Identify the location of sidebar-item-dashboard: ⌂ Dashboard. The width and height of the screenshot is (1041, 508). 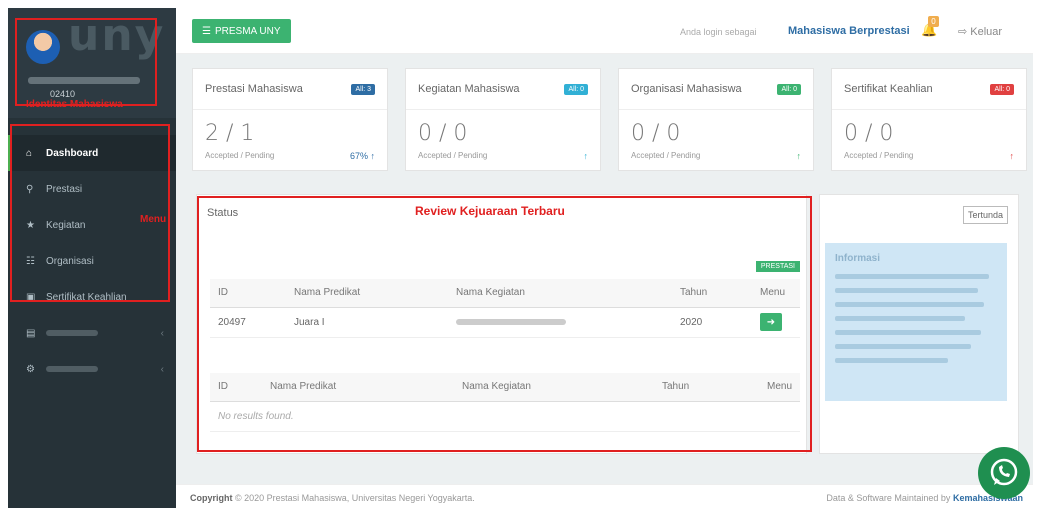
(92, 153).